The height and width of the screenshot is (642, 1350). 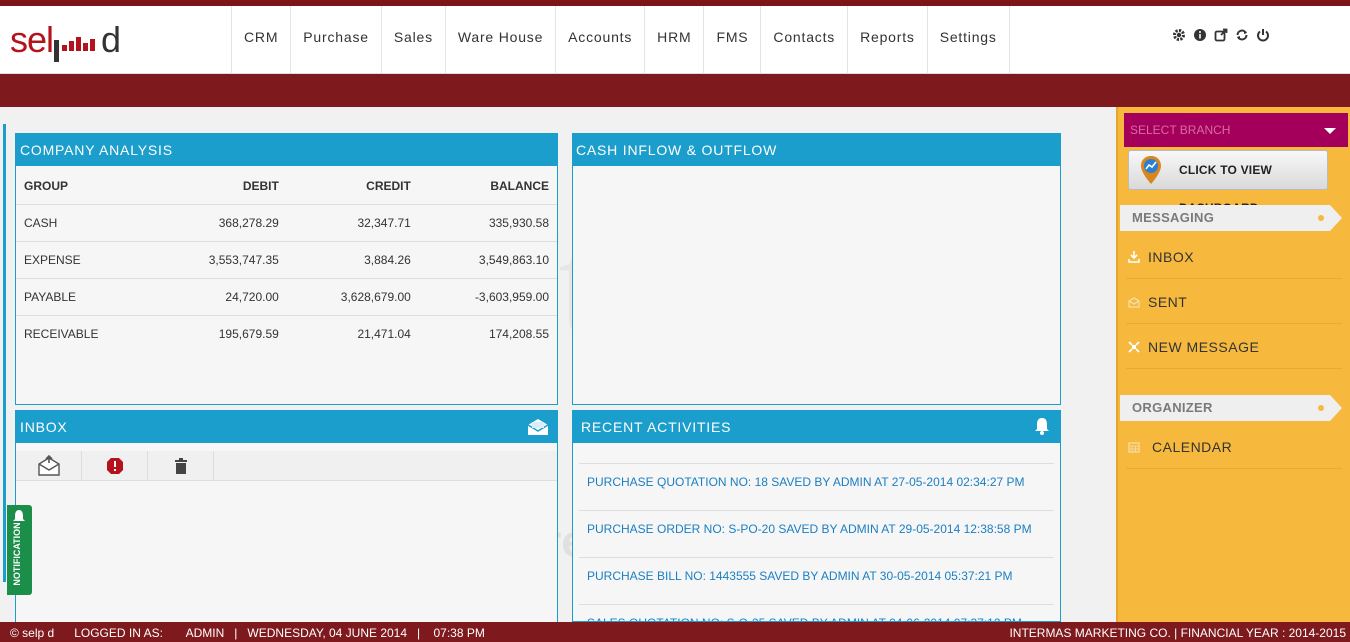 I want to click on header-icons, so click(x=1221, y=35).